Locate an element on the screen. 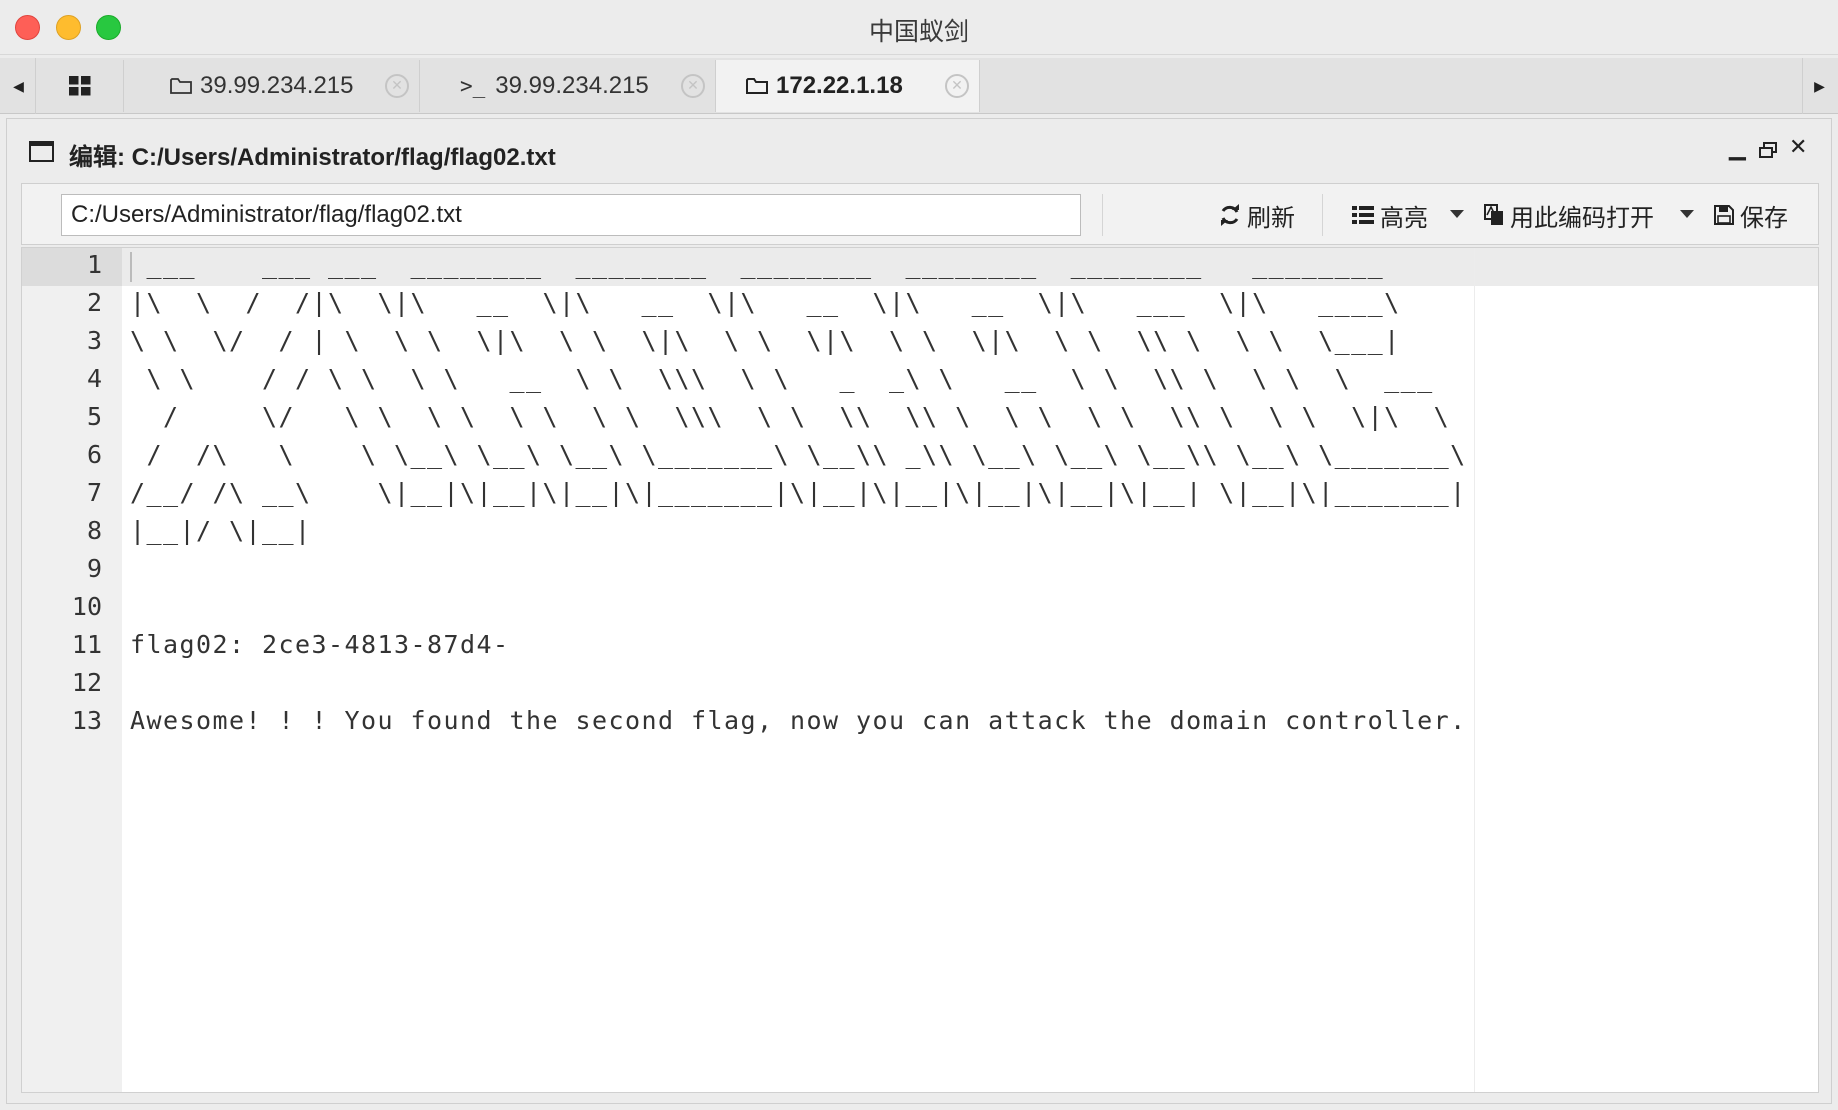 This screenshot has width=1838, height=1110. terminal-icon: >_ is located at coordinates (473, 86).